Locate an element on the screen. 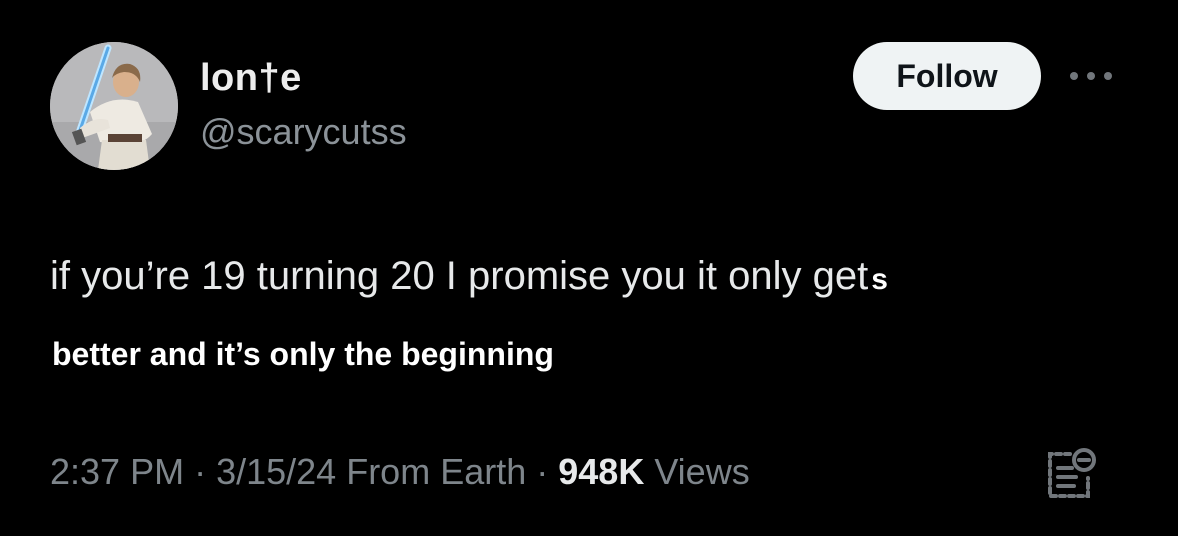 The image size is (1178, 536). follow-button: Follow is located at coordinates (947, 76).